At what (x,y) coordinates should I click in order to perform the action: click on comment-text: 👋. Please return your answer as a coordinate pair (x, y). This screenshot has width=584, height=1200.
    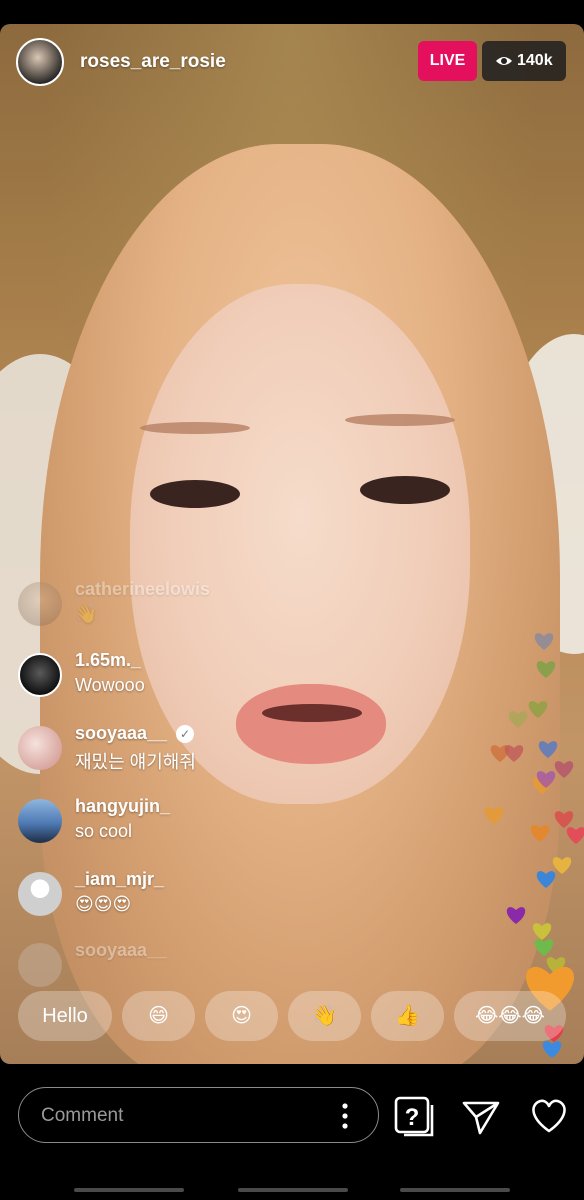
    Looking at the image, I should click on (86, 614).